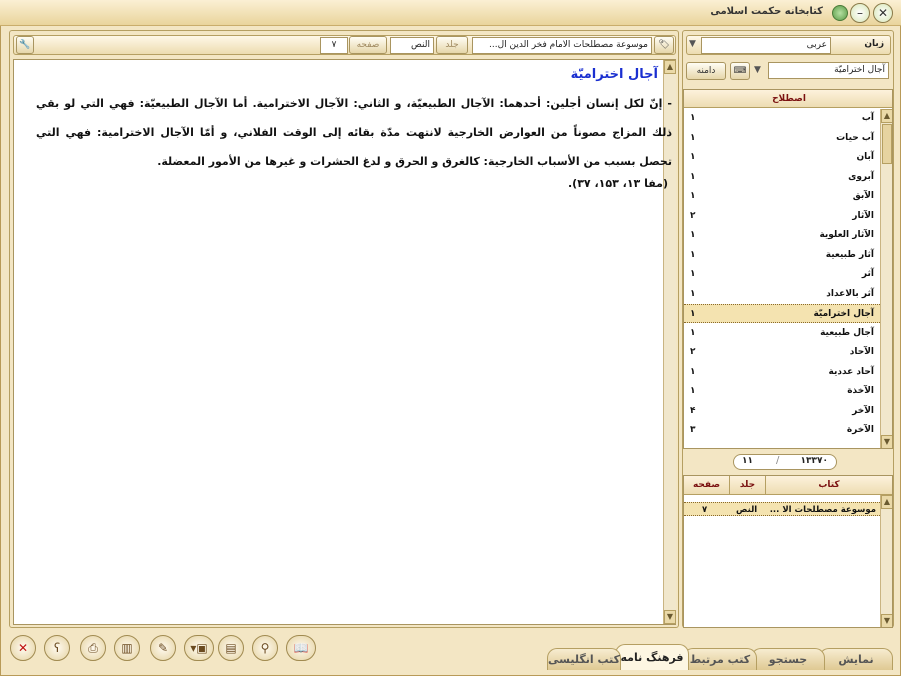 Image resolution: width=901 pixels, height=676 pixels. Describe the element at coordinates (748, 485) in the screenshot. I see `col-volume: جلد` at that location.